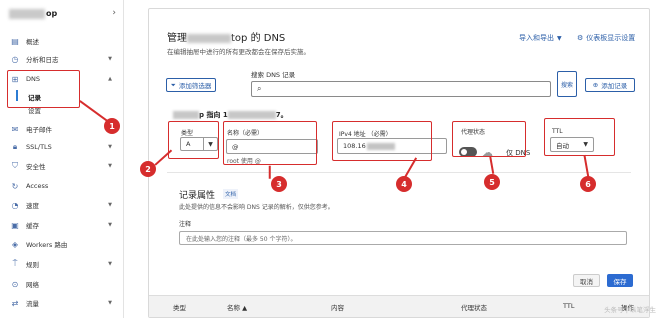 Image resolution: width=660 pixels, height=318 pixels. I want to click on email-icon: ✉, so click(15, 129).